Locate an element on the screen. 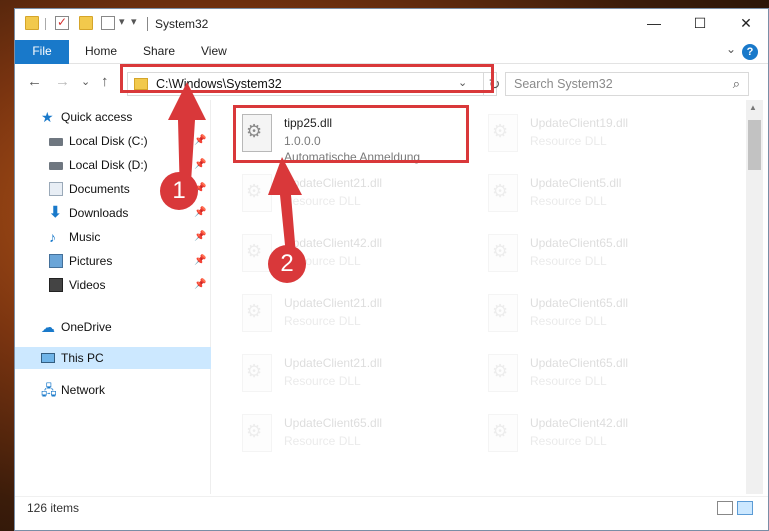 This screenshot has height=531, width=769. maximize-button: ☐ is located at coordinates (700, 24).